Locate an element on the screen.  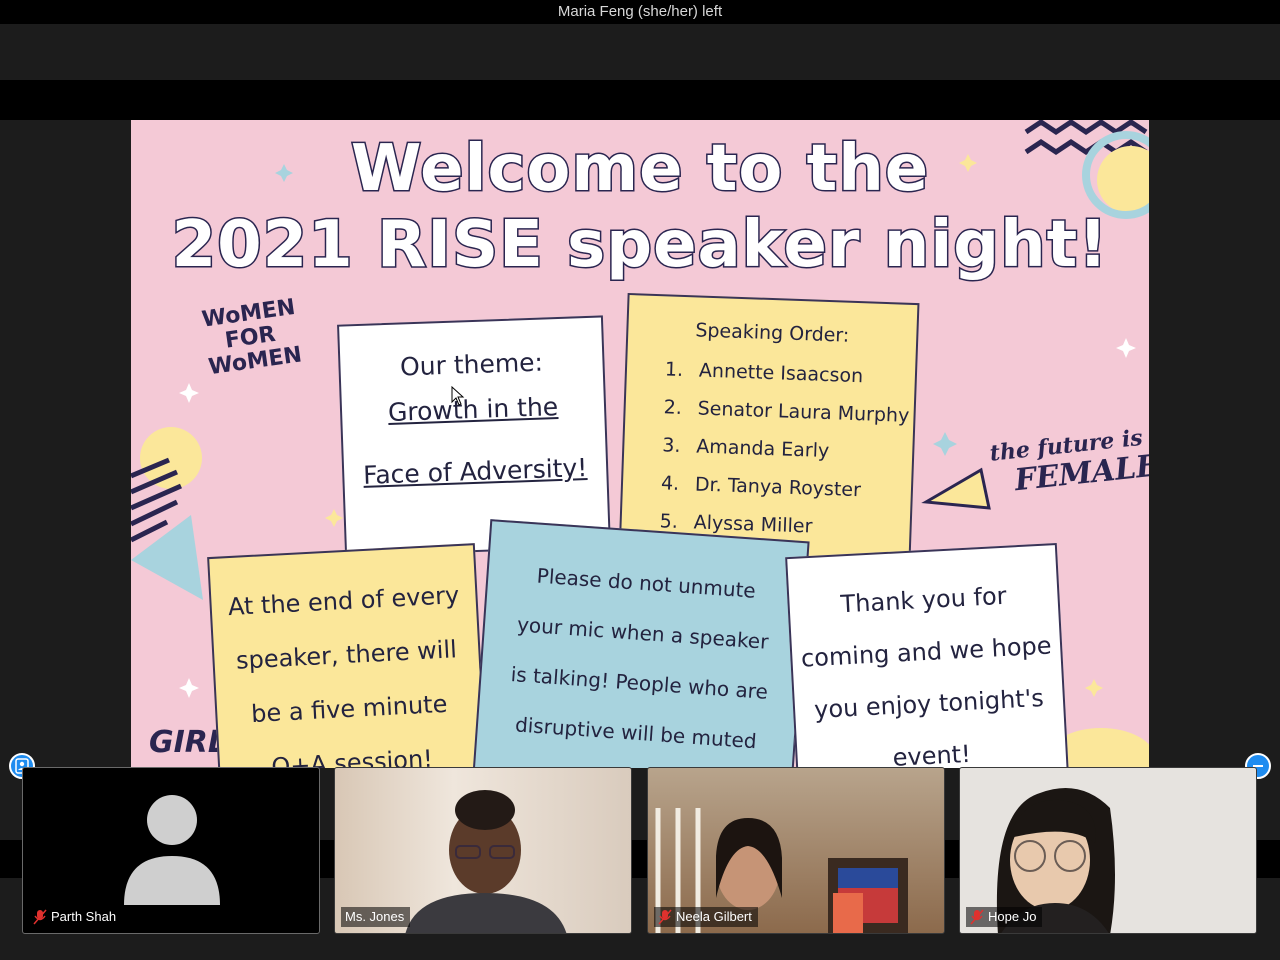
participant-nameplate: Neela Gilbert is located at coordinates (706, 917).